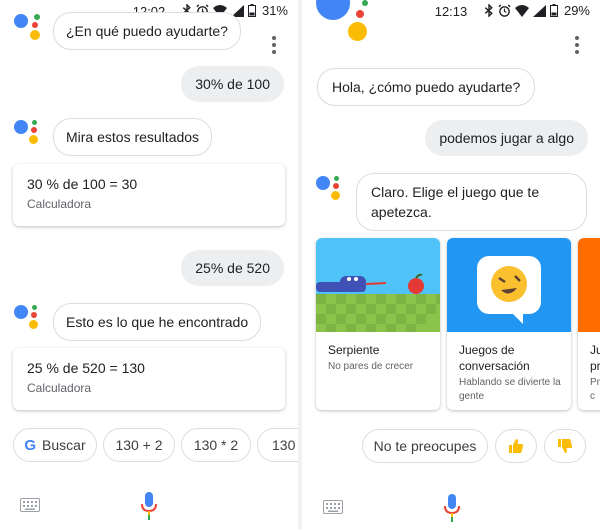 This screenshot has height=529, width=600. What do you see at coordinates (82, 184) in the screenshot?
I see `result-value: 30 % de 100 = 30` at bounding box center [82, 184].